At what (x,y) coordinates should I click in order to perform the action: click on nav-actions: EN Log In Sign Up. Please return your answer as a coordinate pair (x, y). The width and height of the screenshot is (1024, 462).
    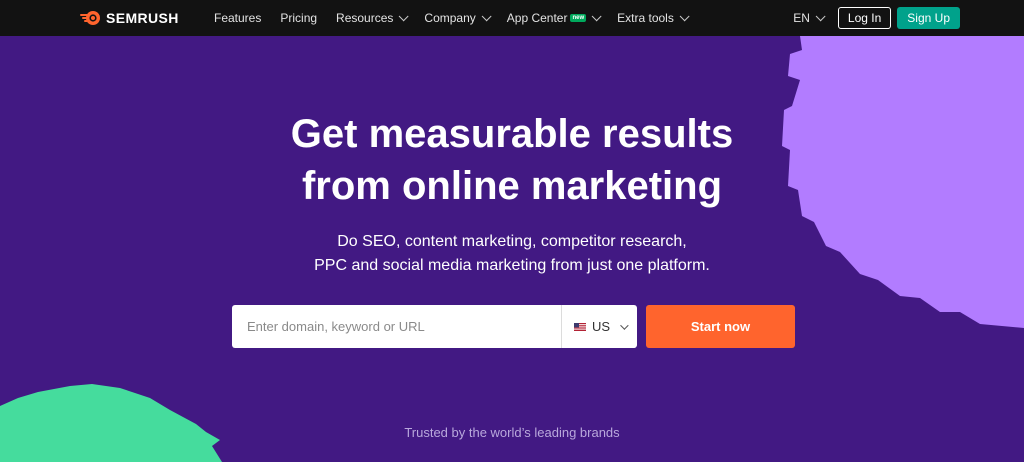
    Looking at the image, I should click on (876, 18).